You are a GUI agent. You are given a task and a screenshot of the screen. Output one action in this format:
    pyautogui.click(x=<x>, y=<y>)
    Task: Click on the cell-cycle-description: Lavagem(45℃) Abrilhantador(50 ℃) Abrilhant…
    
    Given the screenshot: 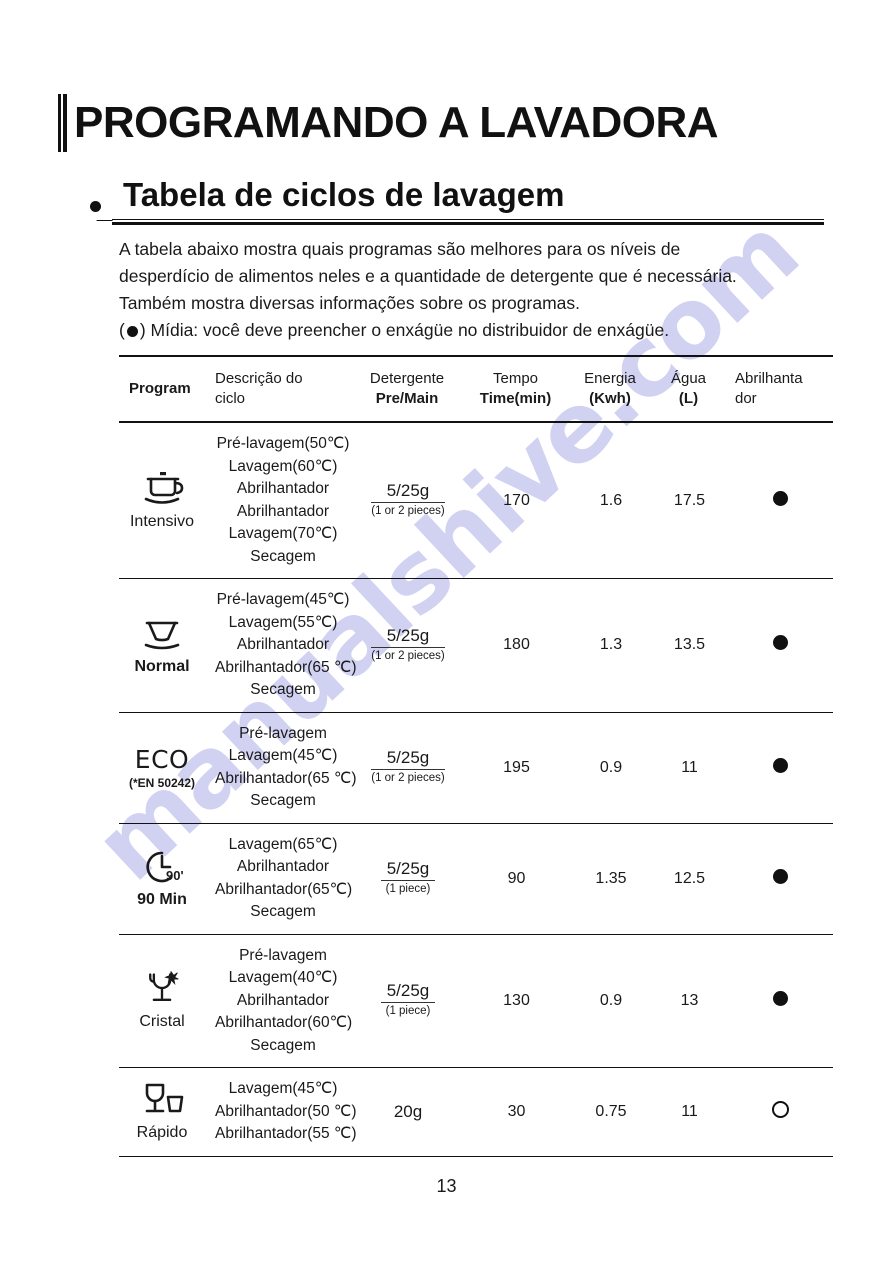 What is the action you would take?
    pyautogui.click(x=281, y=1112)
    